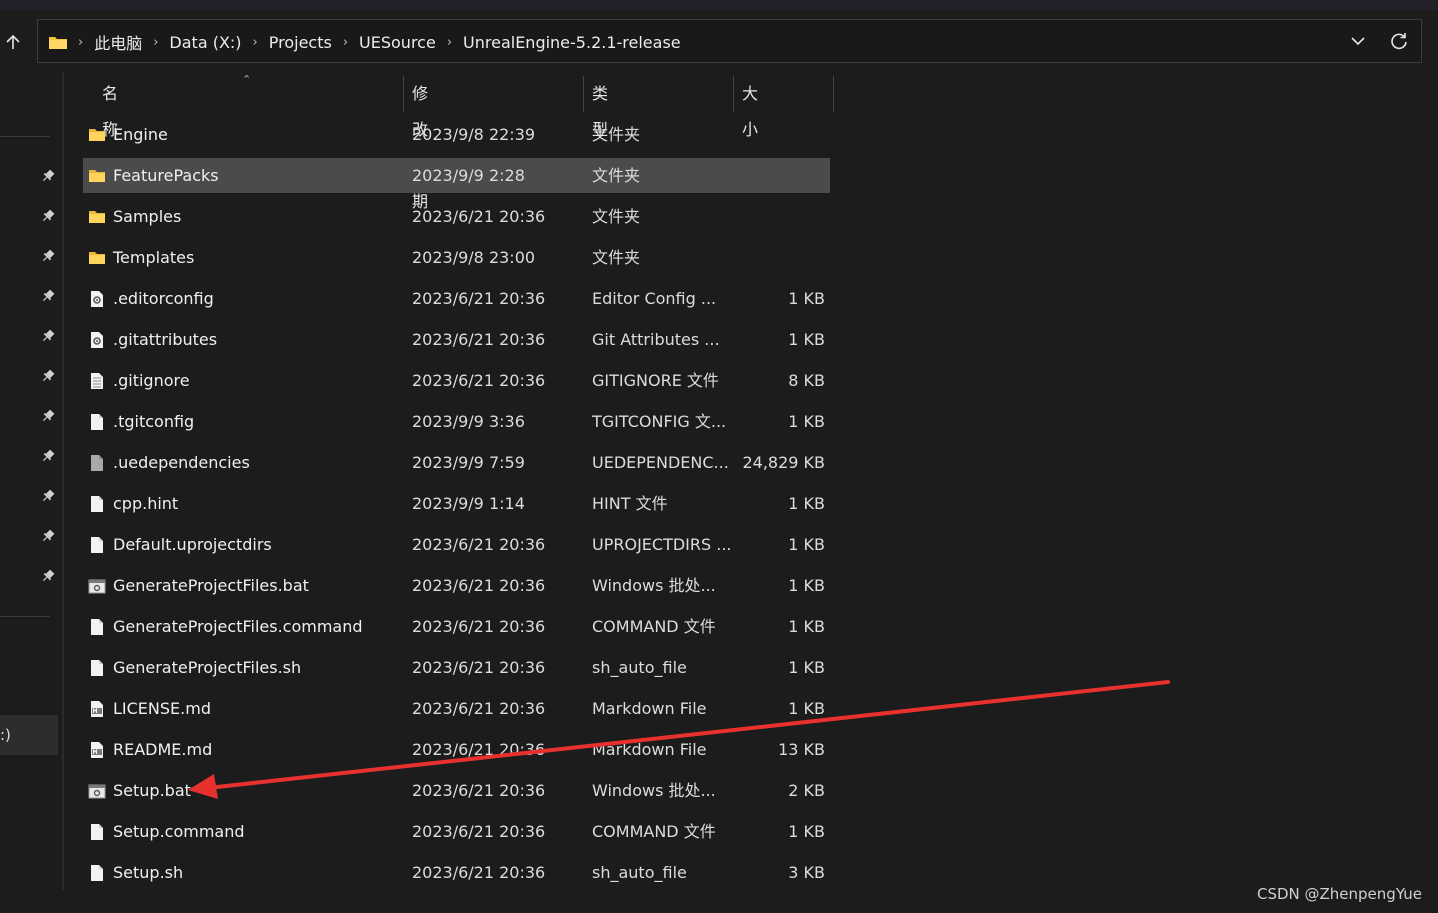 This screenshot has height=913, width=1438. What do you see at coordinates (154, 257) in the screenshot?
I see `file-name: Templates` at bounding box center [154, 257].